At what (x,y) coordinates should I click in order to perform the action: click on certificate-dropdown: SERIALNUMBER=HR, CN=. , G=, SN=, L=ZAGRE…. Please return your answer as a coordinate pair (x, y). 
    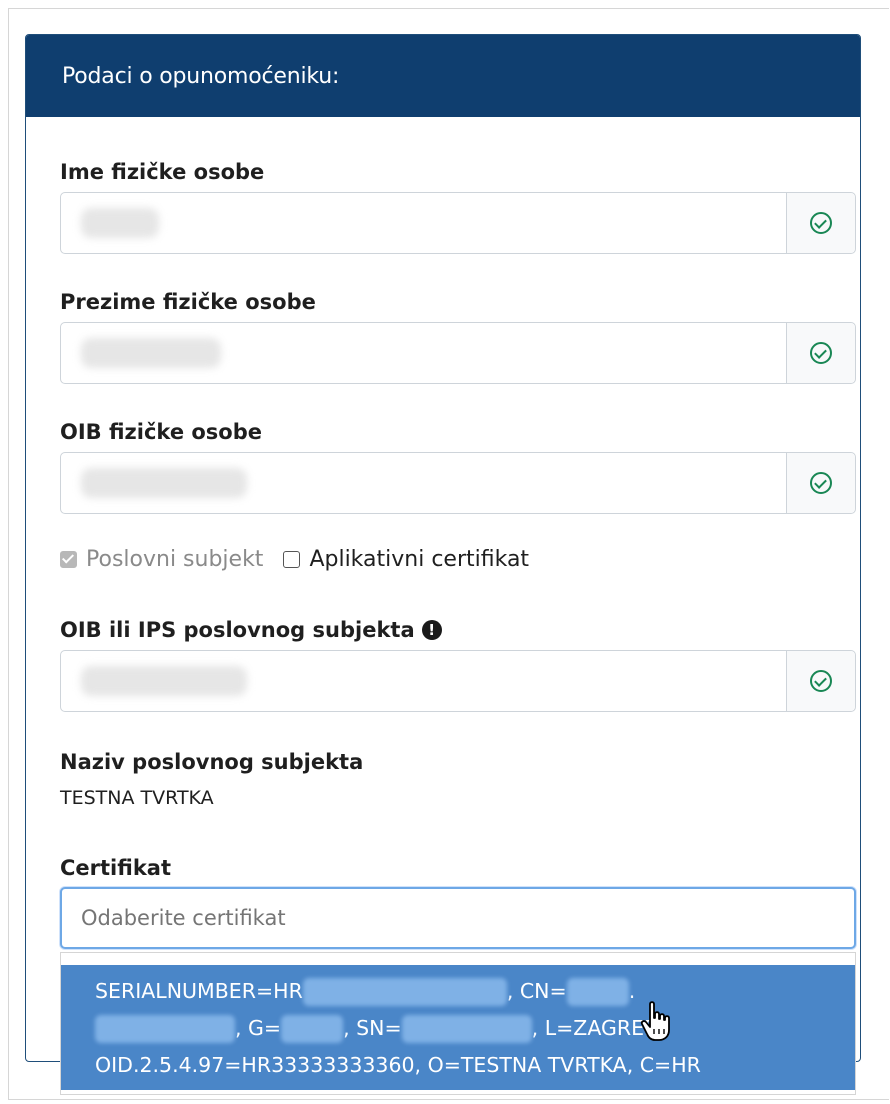
    Looking at the image, I should click on (458, 1023).